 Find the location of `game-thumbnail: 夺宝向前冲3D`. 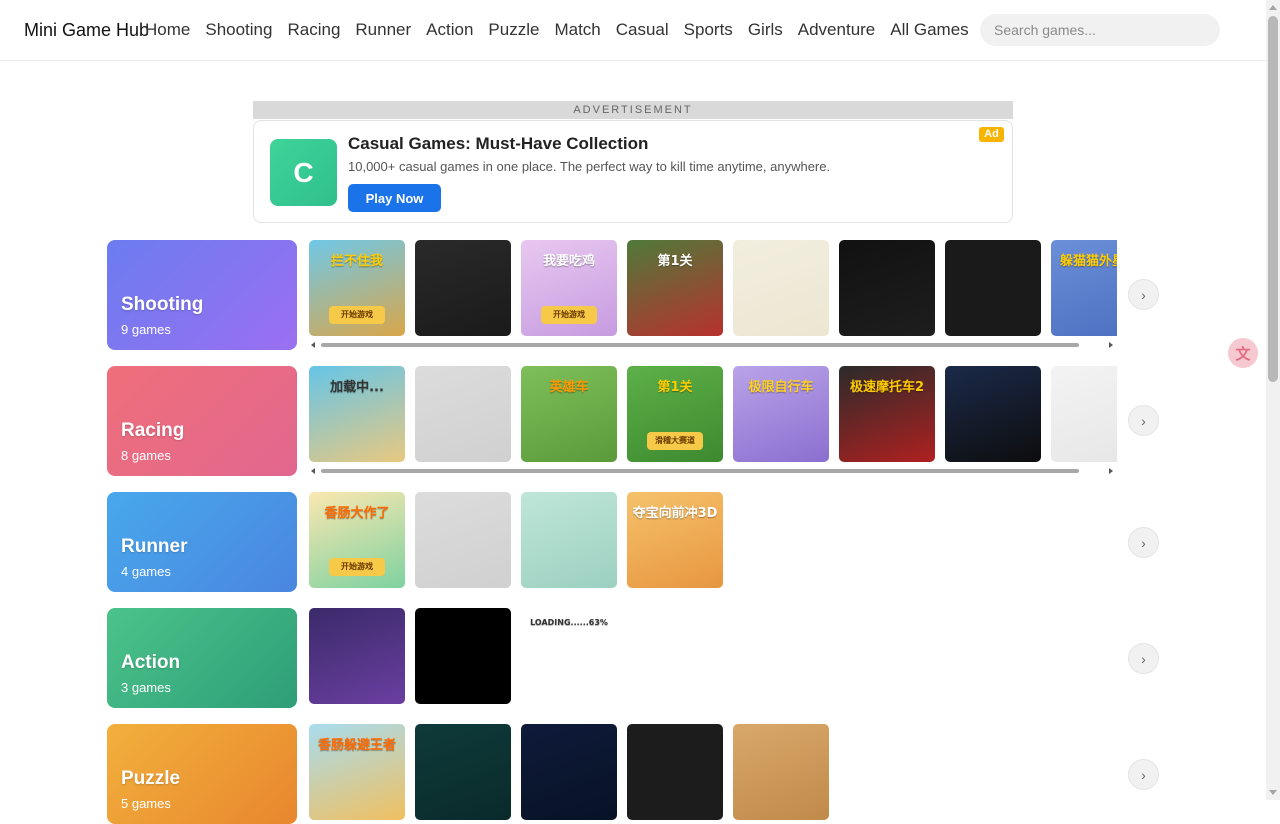

game-thumbnail: 夺宝向前冲3D is located at coordinates (675, 540).